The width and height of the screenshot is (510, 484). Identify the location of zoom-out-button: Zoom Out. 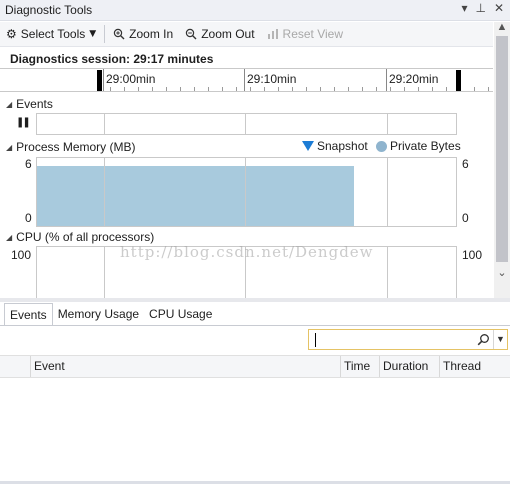
(219, 34).